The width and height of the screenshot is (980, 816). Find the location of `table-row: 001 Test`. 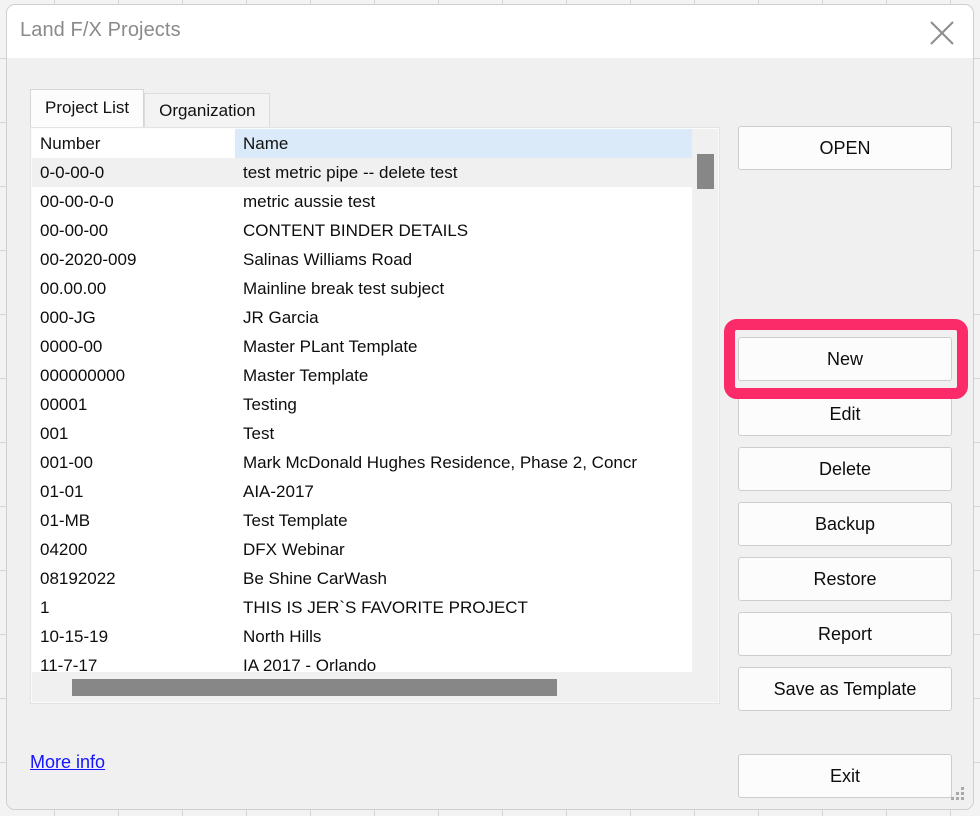

table-row: 001 Test is located at coordinates (362, 433).